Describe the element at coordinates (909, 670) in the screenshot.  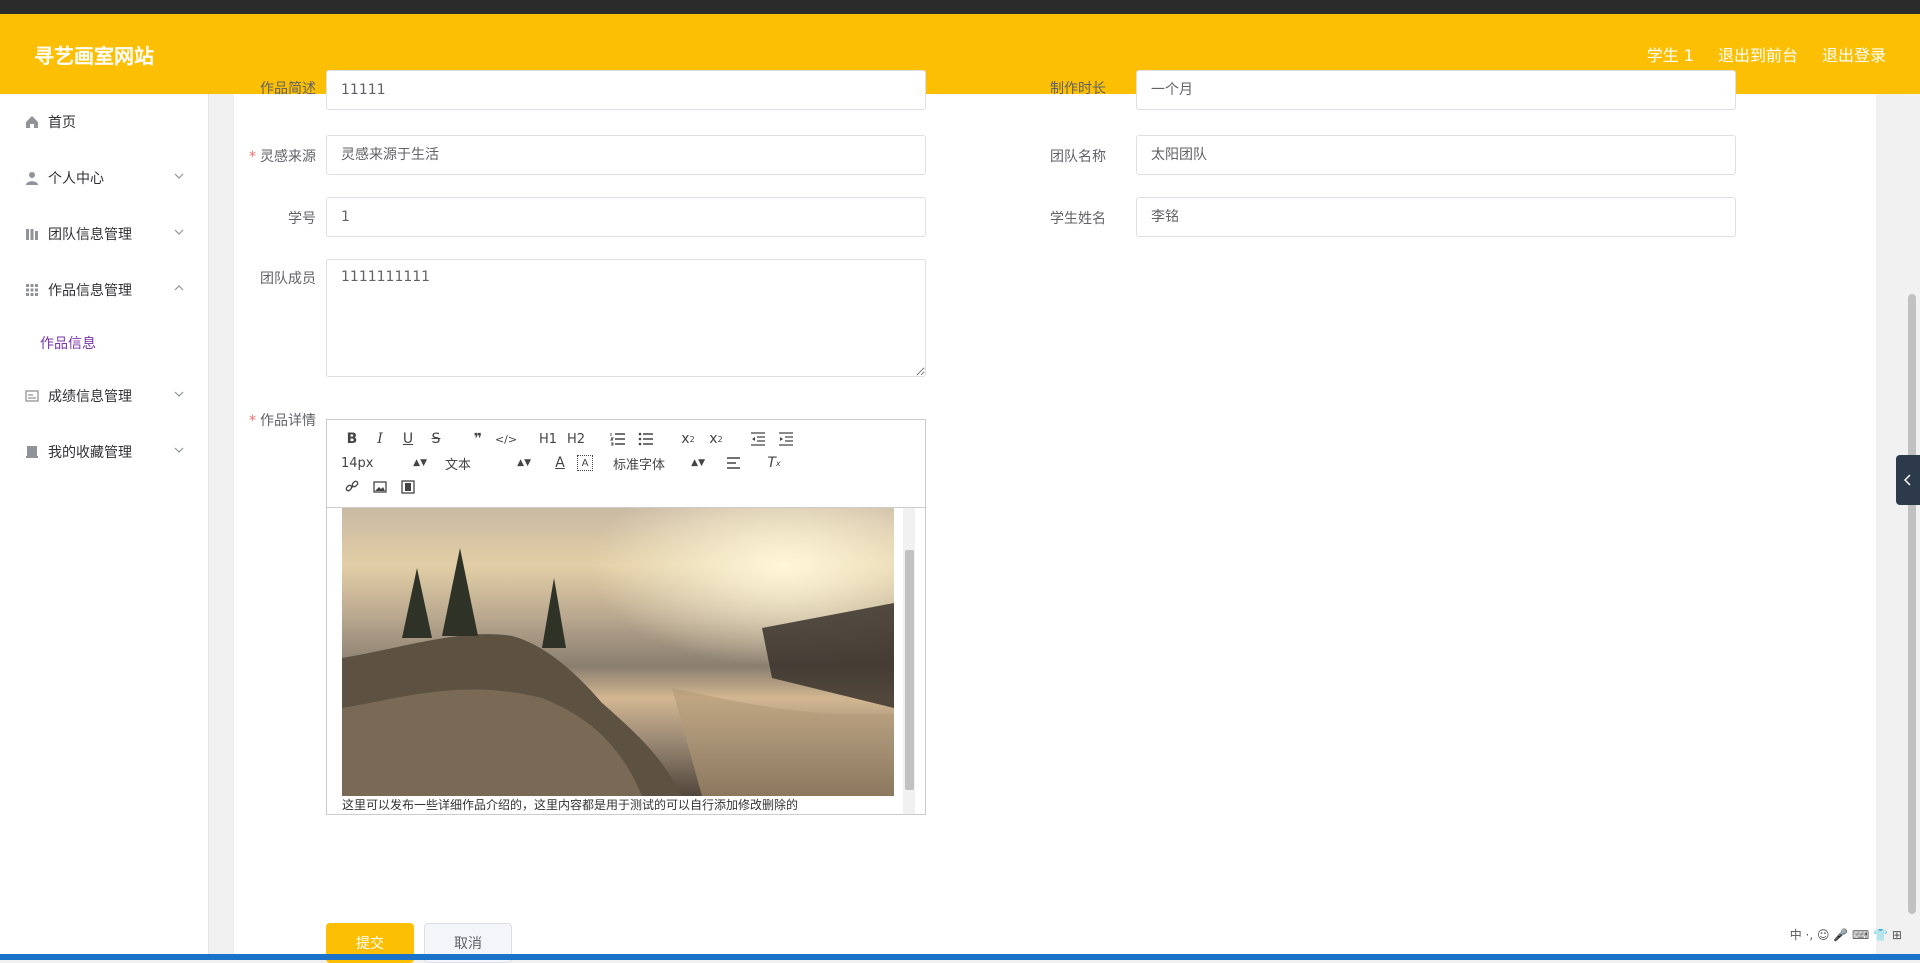
I see `editor-scroll-thumb` at that location.